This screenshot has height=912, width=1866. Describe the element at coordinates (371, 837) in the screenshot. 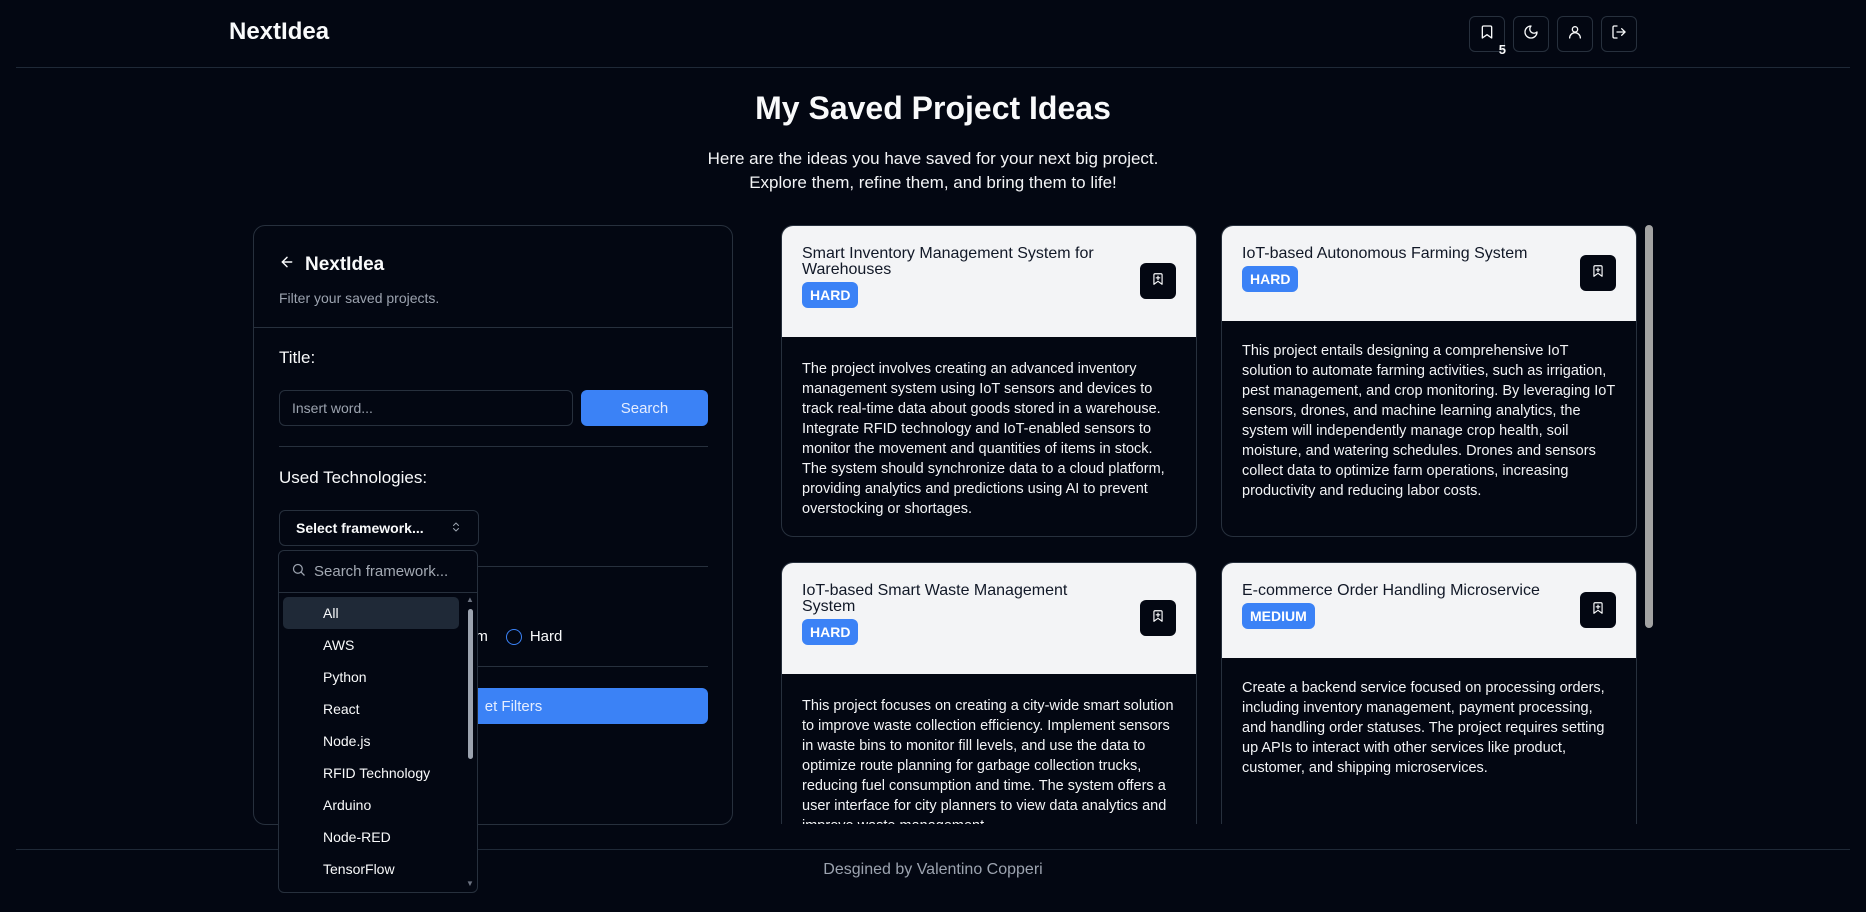

I see `framework-option: Node-RED` at that location.